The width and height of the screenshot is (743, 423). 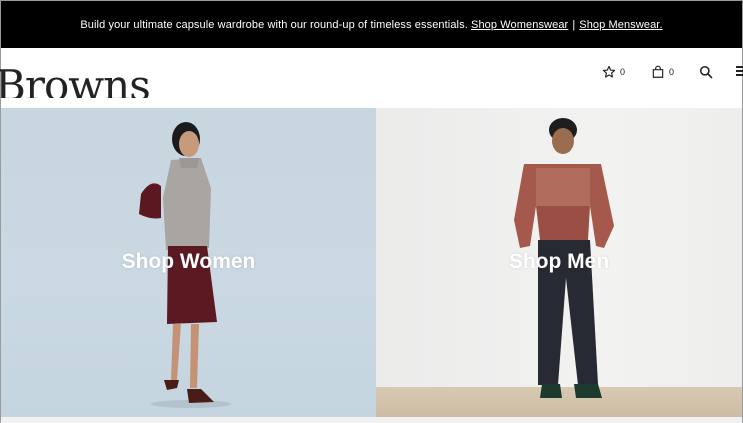 I want to click on shop-womenswear-link: Shop Womenswear, so click(x=519, y=25).